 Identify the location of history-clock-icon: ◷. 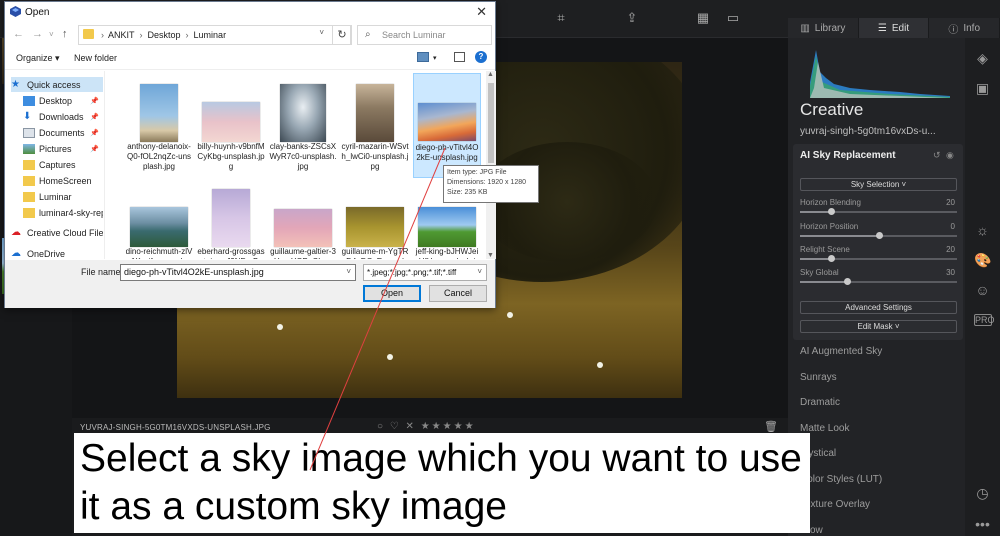
(982, 493).